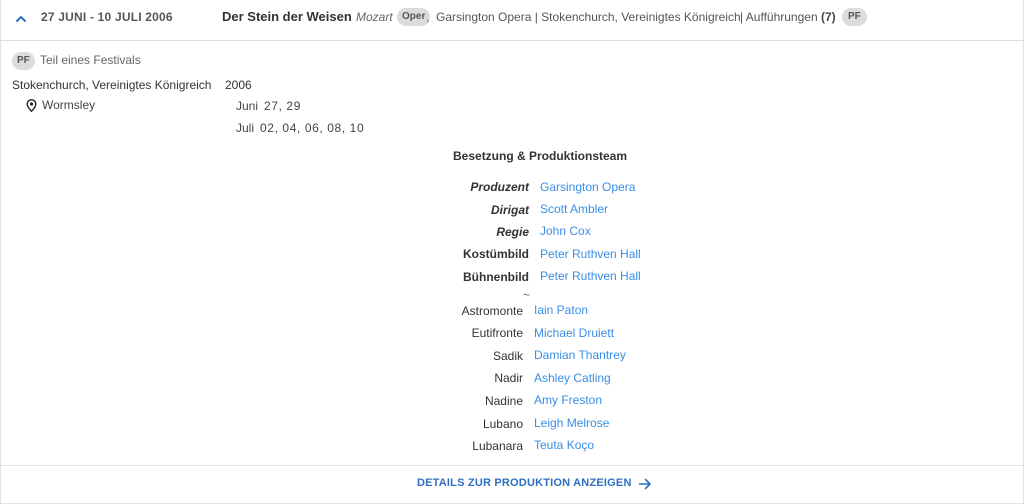 This screenshot has height=504, width=1024. What do you see at coordinates (779, 17) in the screenshot?
I see `performances-label: | Aufführungen` at bounding box center [779, 17].